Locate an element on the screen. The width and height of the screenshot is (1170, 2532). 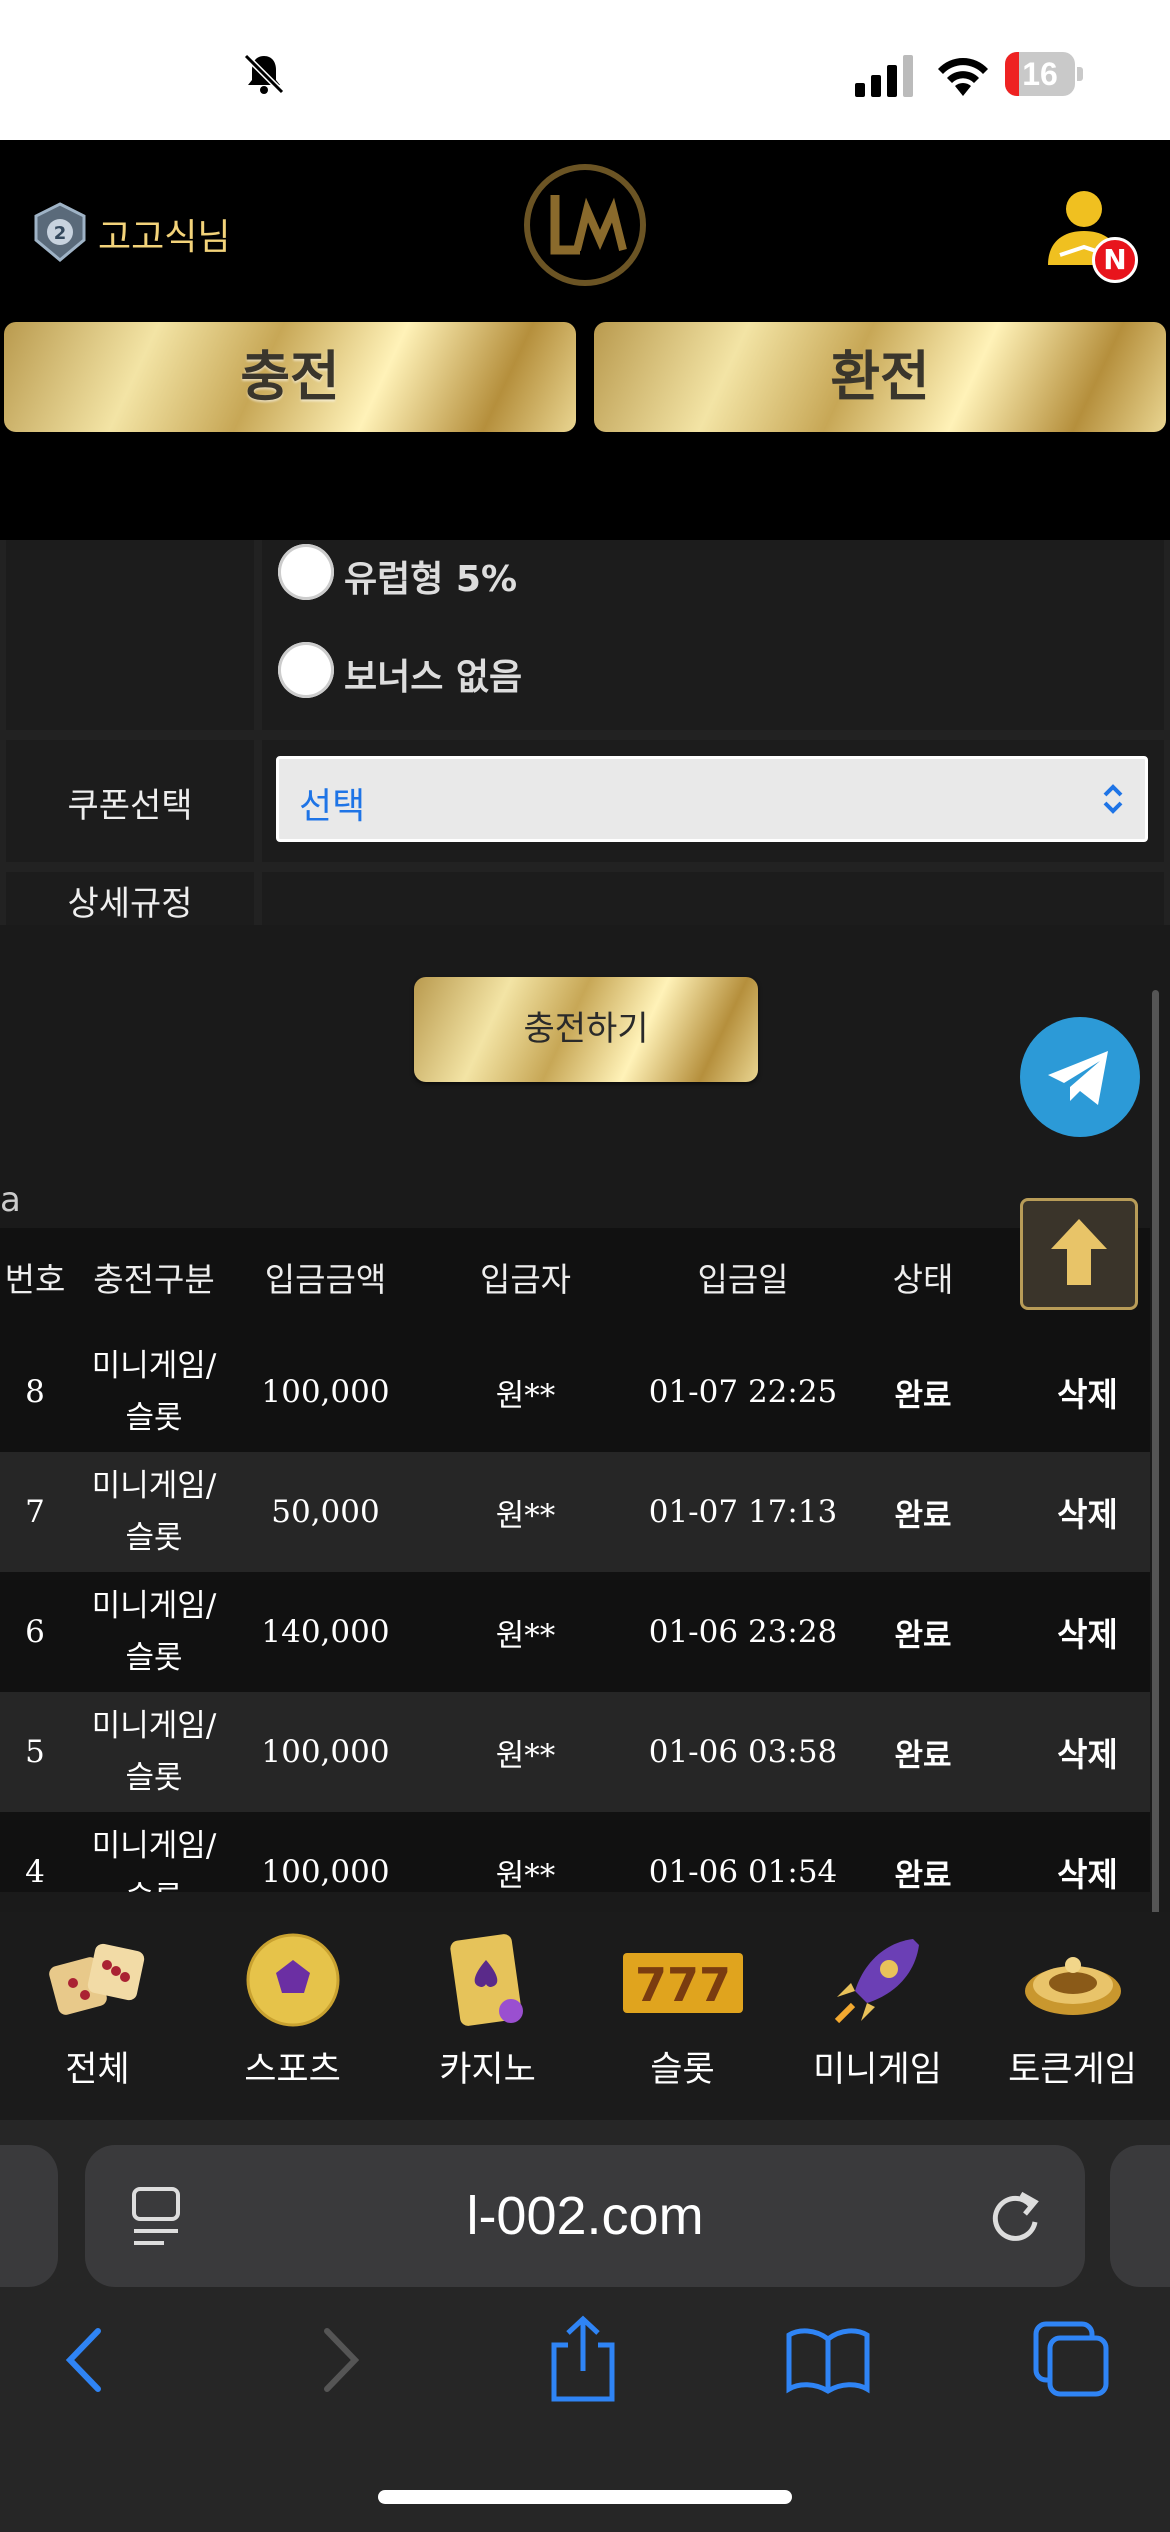
bonus-radio-none is located at coordinates (306, 670).